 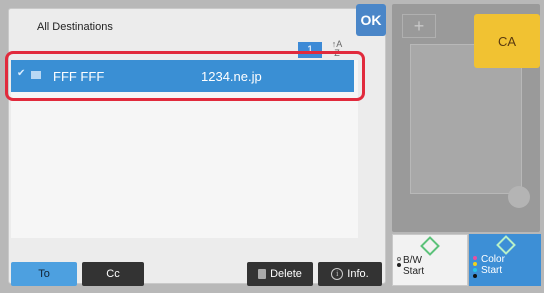 What do you see at coordinates (358, 274) in the screenshot?
I see `info-label: Info.` at bounding box center [358, 274].